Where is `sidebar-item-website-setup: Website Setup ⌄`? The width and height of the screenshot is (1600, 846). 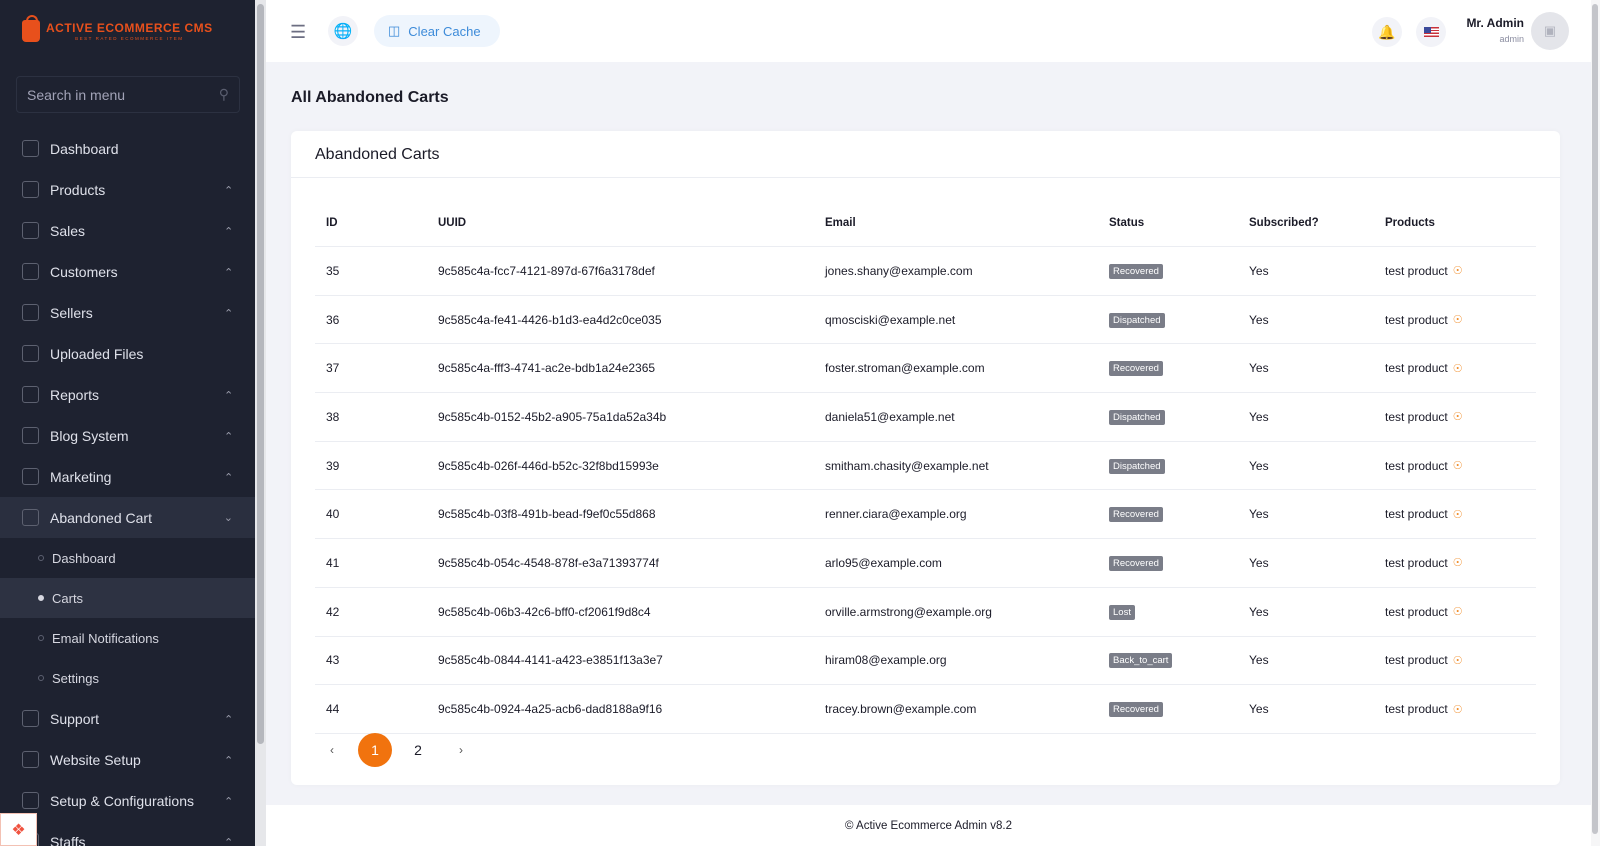
sidebar-item-website-setup: Website Setup ⌄ is located at coordinates (127, 759).